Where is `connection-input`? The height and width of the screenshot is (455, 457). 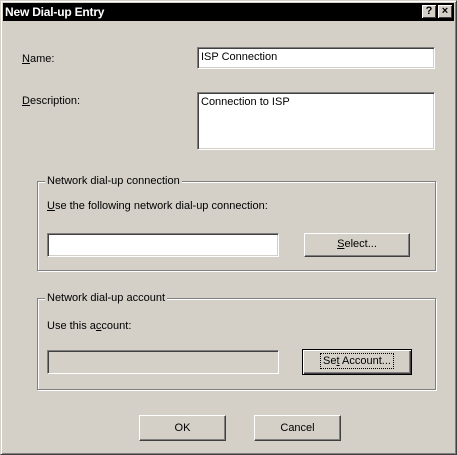 connection-input is located at coordinates (163, 245).